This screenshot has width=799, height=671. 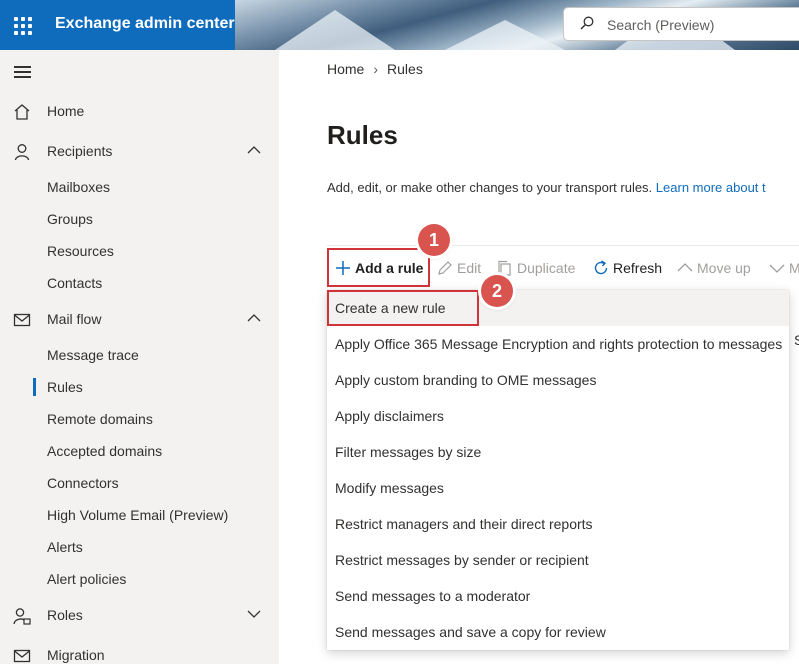 What do you see at coordinates (558, 488) in the screenshot?
I see `menu-item-modify-messages: Modify messages` at bounding box center [558, 488].